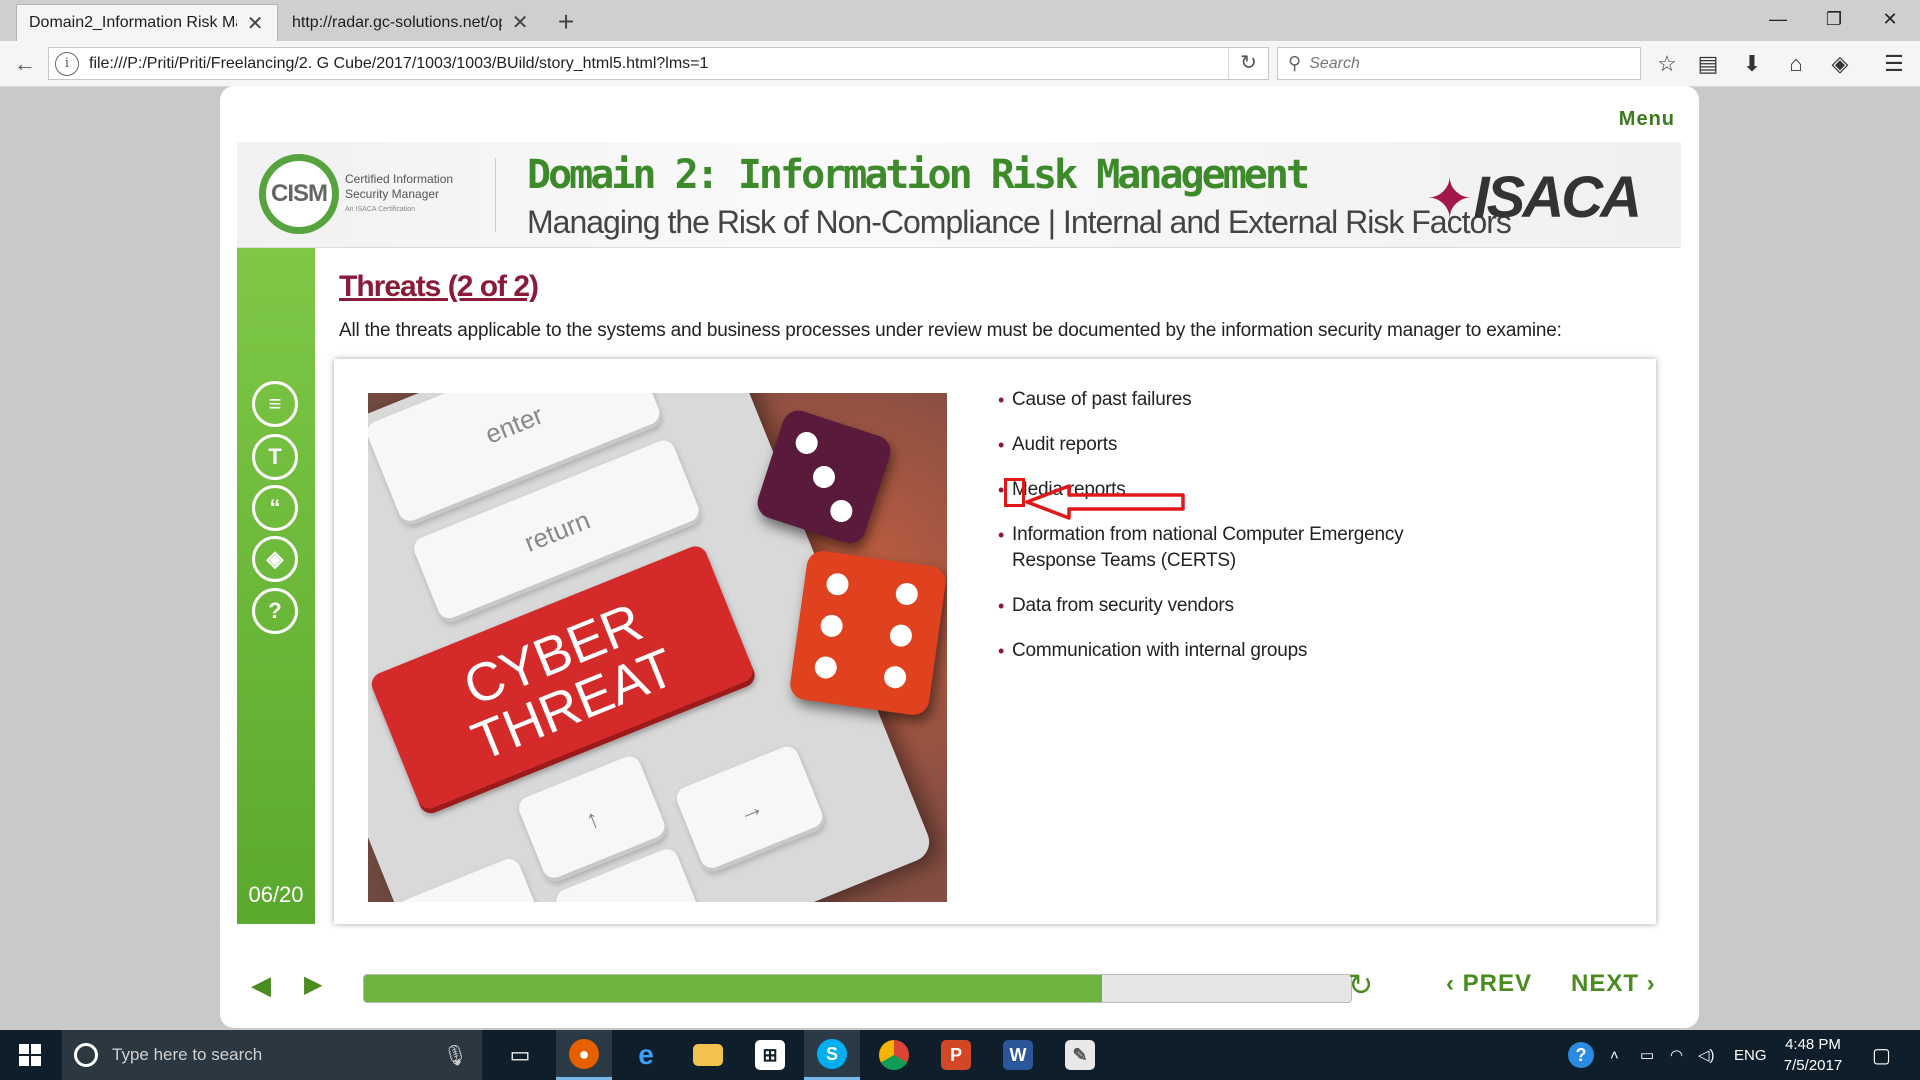 The width and height of the screenshot is (1920, 1080). I want to click on list-item: Data from security vendors, so click(1208, 606).